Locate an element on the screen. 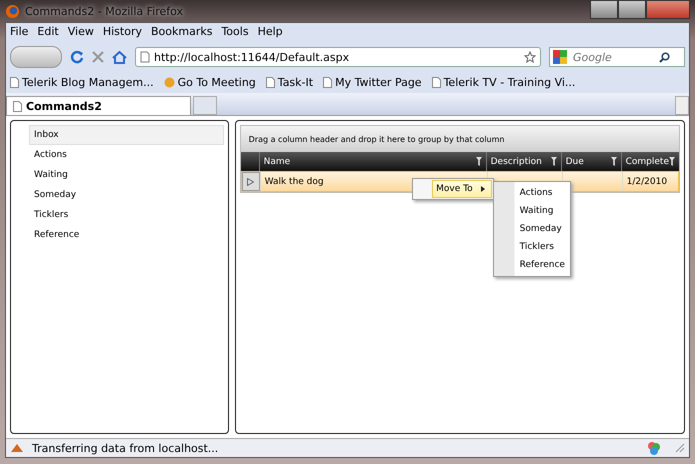 The width and height of the screenshot is (695, 464). bookmark-link: Task-It is located at coordinates (290, 82).